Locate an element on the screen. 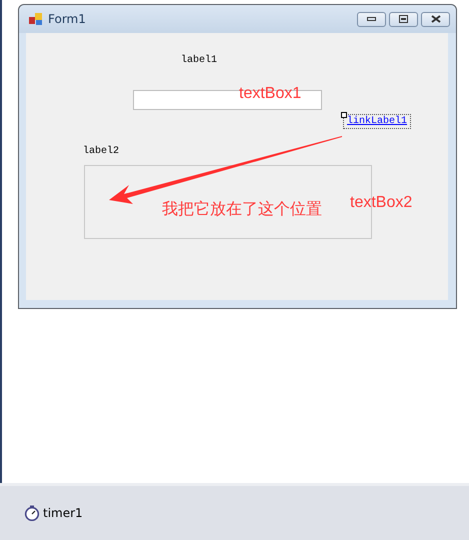  annotation-text: 我把它放在了这个位置 is located at coordinates (242, 210).